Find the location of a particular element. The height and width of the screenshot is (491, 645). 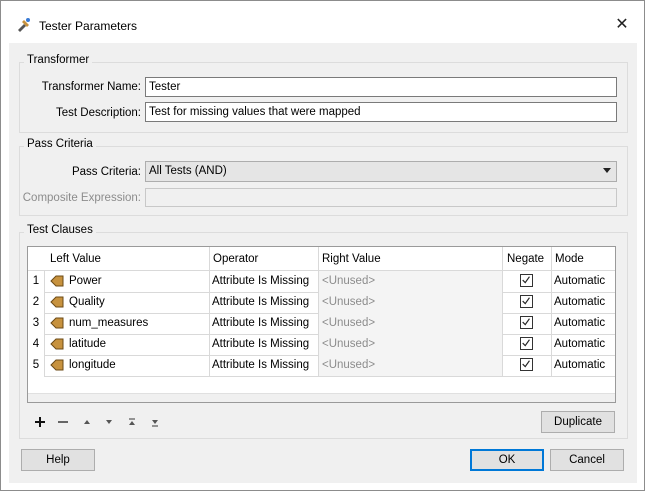

remove-icon is located at coordinates (63, 422).